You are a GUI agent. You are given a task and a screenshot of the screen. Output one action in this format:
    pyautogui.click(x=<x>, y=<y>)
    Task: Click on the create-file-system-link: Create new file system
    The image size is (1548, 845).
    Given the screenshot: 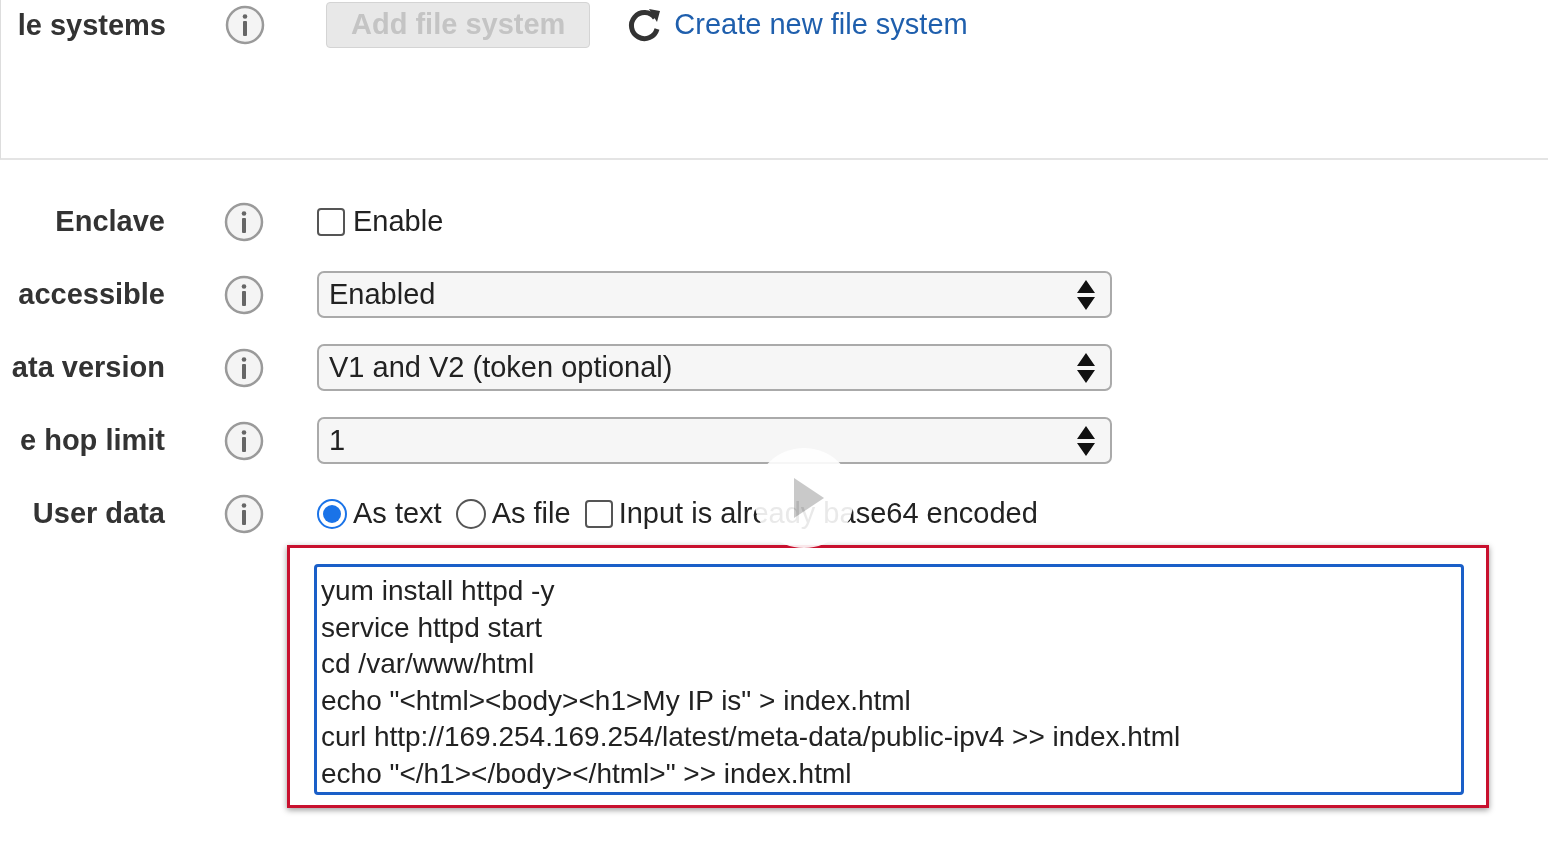 What is the action you would take?
    pyautogui.click(x=821, y=25)
    